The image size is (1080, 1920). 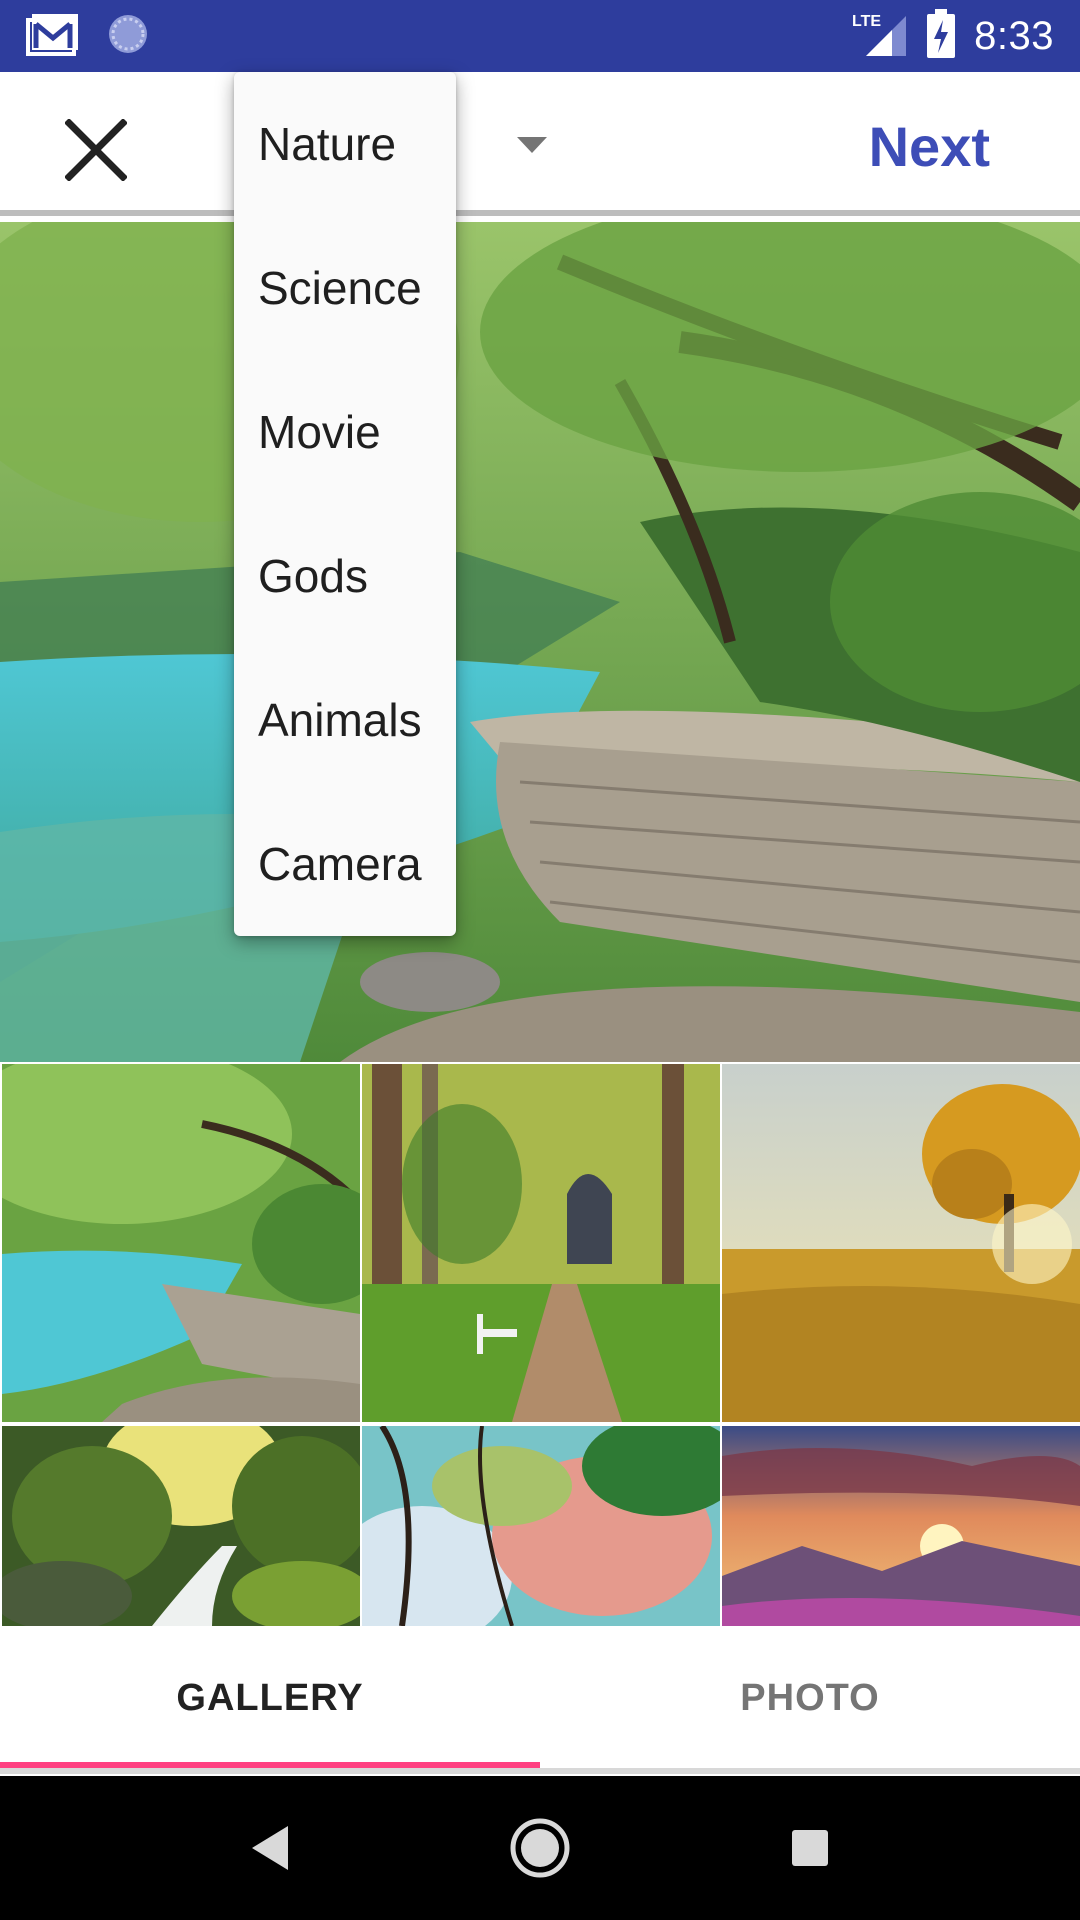 I want to click on home-button, so click(x=540, y=1848).